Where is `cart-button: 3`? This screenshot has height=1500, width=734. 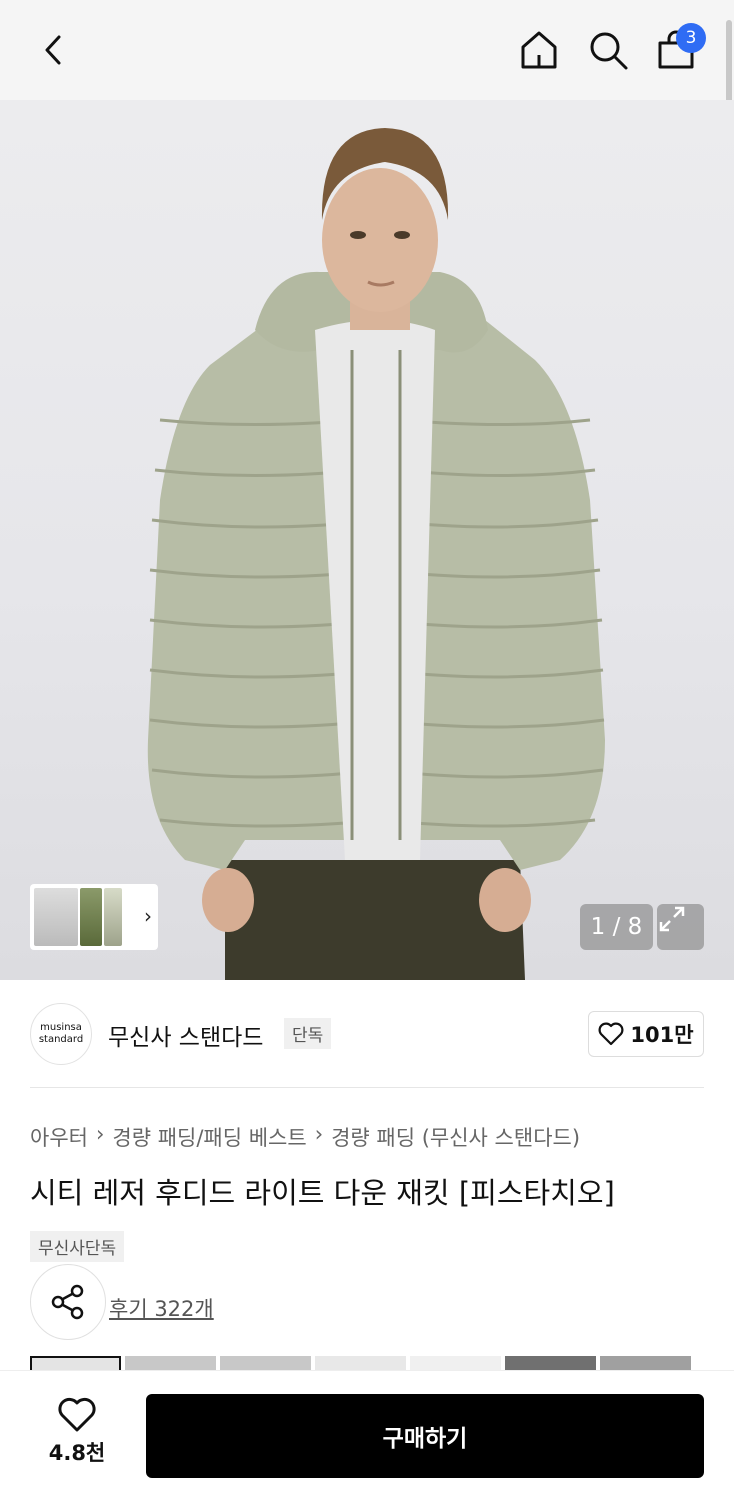
cart-button: 3 is located at coordinates (679, 48).